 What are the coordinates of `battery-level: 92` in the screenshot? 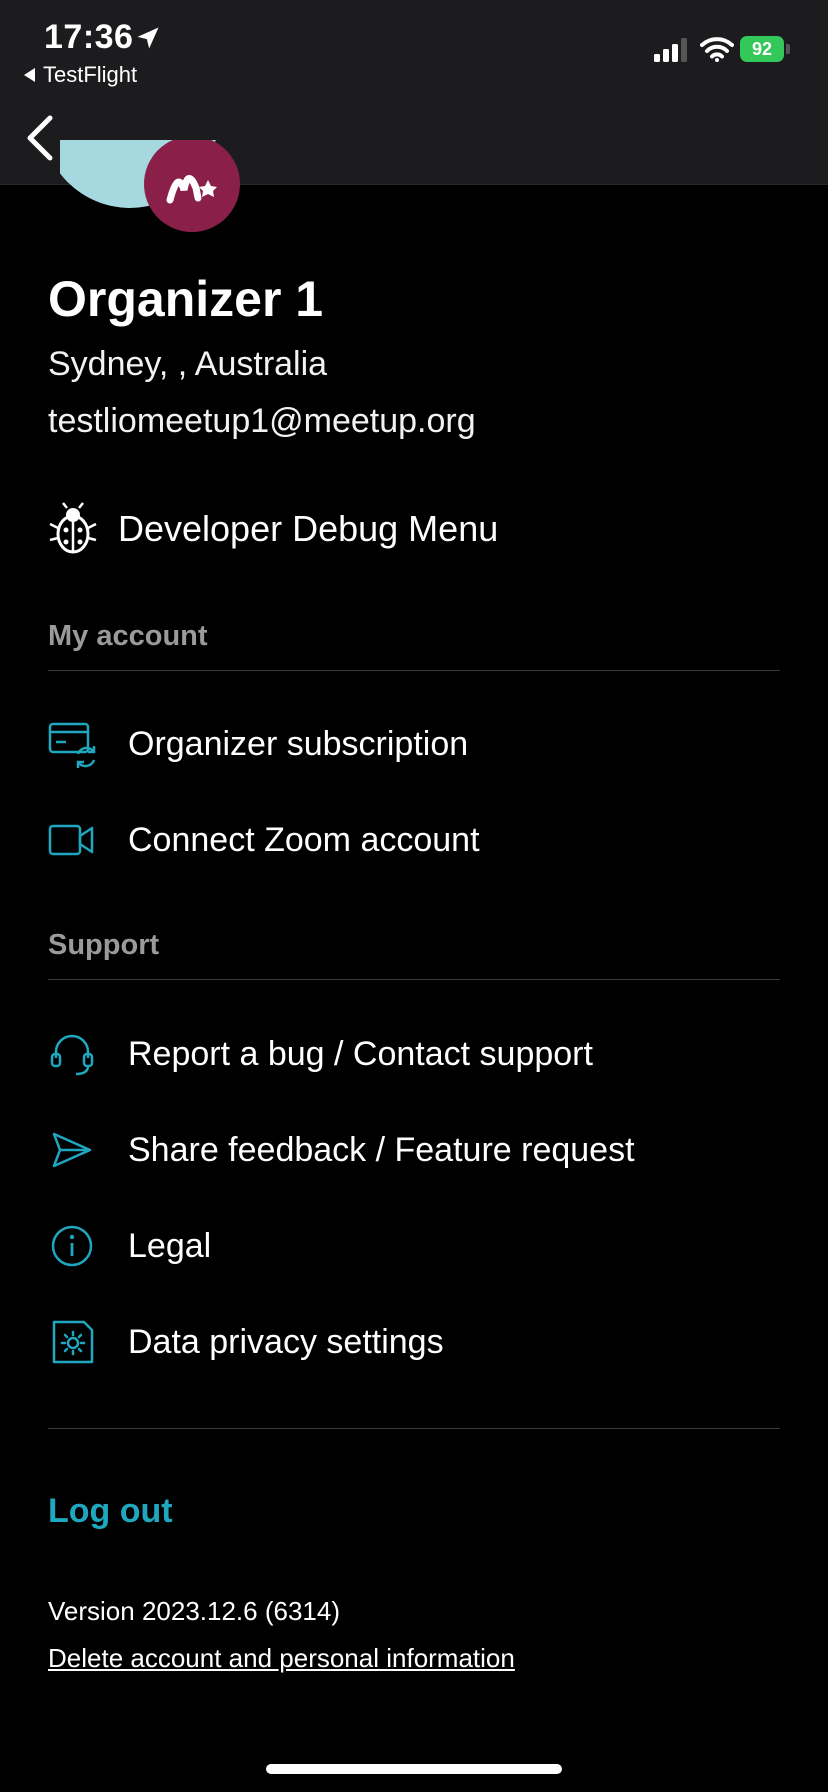 It's located at (762, 49).